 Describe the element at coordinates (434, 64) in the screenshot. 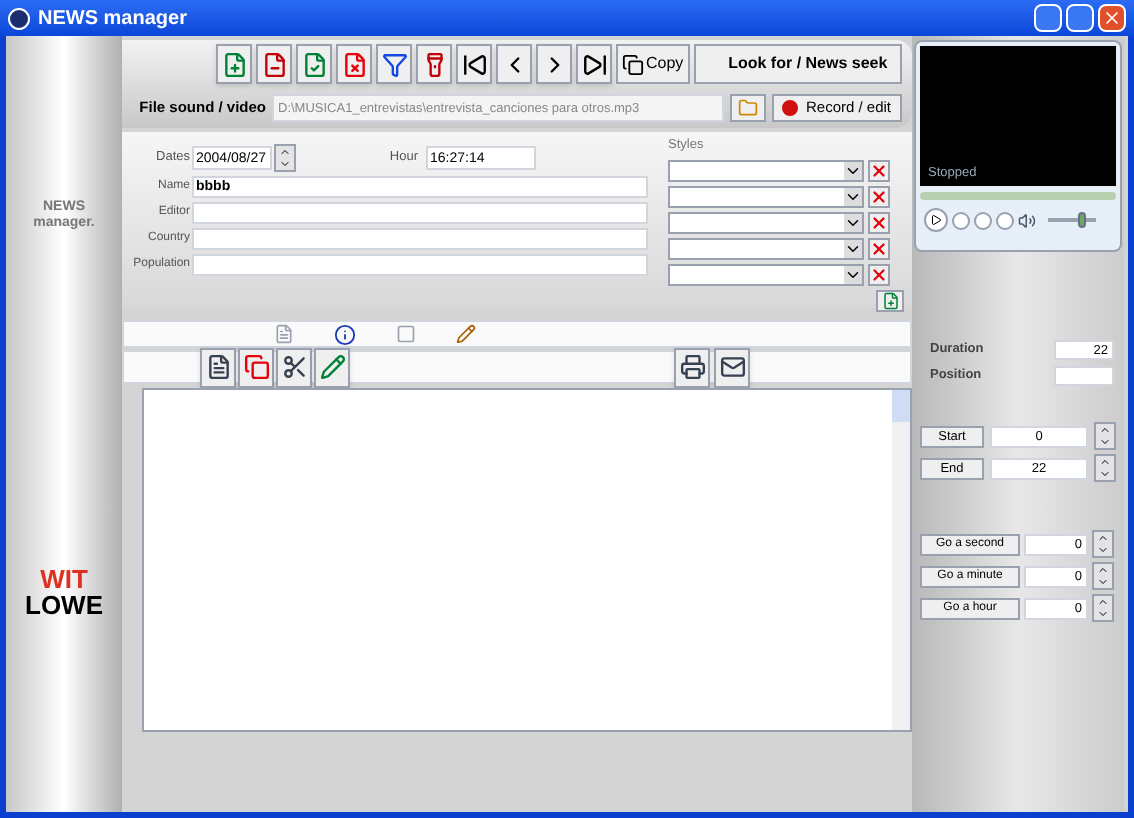

I see `flashlight-icon` at that location.